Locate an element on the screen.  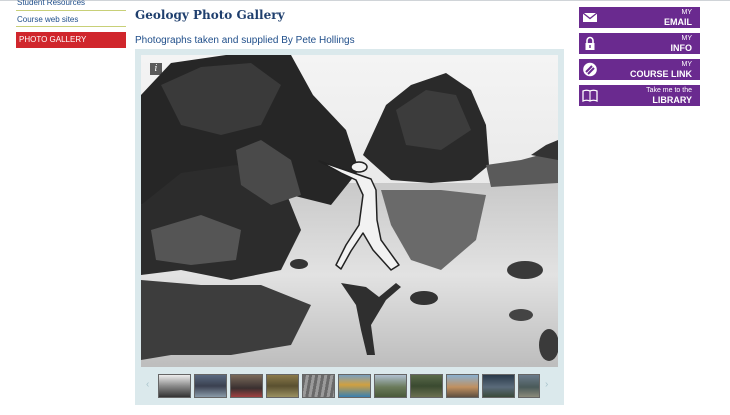
book-icon is located at coordinates (590, 95).